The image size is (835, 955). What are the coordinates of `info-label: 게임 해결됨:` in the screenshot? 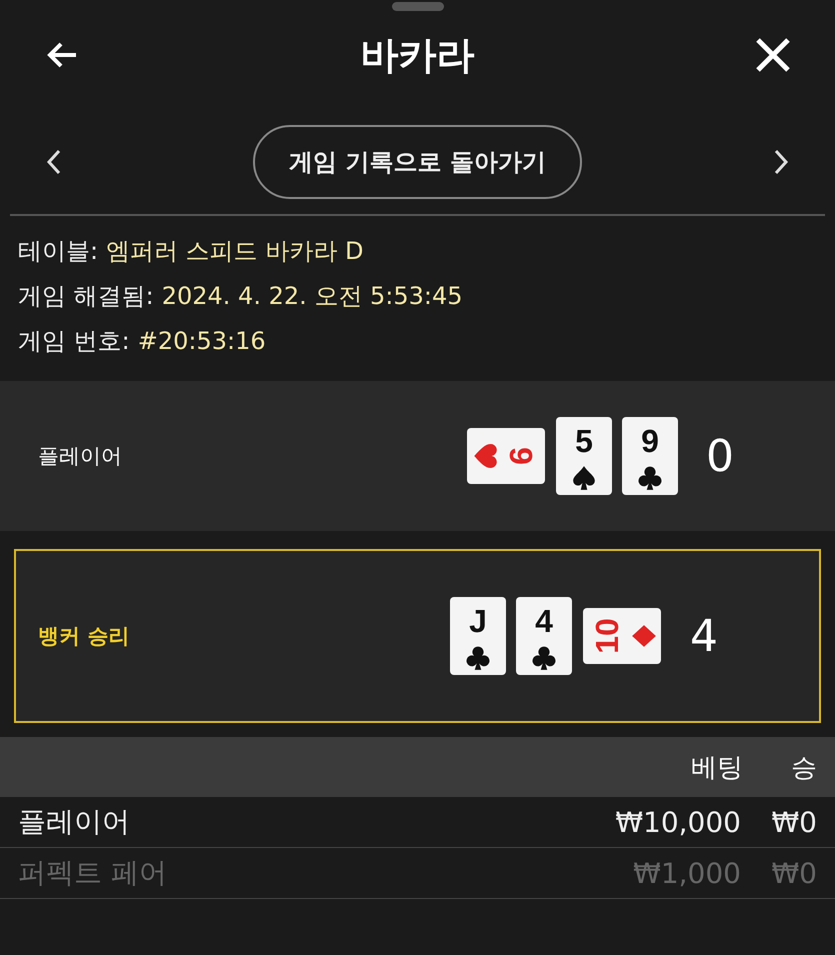 It's located at (86, 296).